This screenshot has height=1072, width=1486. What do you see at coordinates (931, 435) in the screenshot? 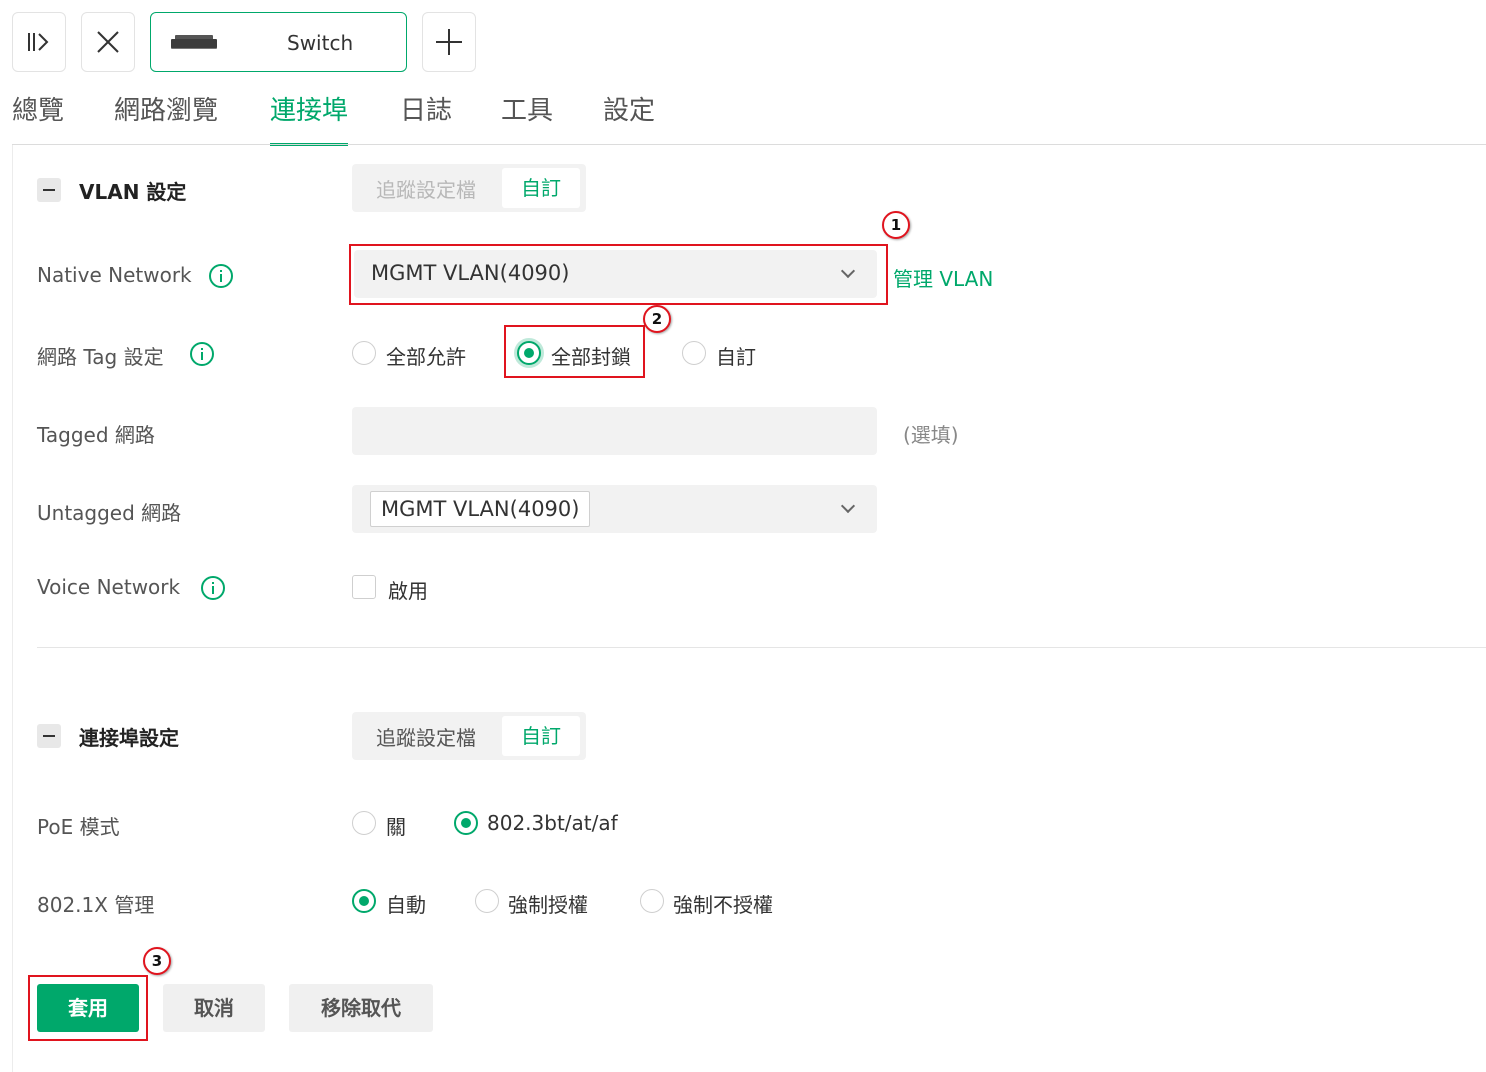
I see `optional-hint: (選填)` at bounding box center [931, 435].